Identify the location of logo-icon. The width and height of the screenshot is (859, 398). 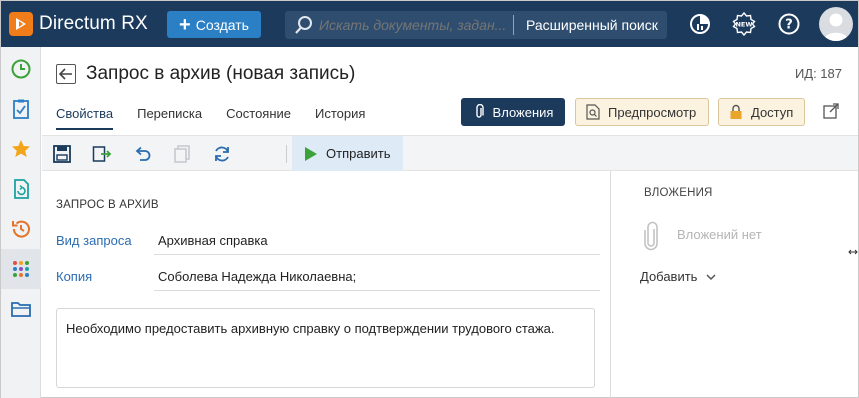
(21, 24).